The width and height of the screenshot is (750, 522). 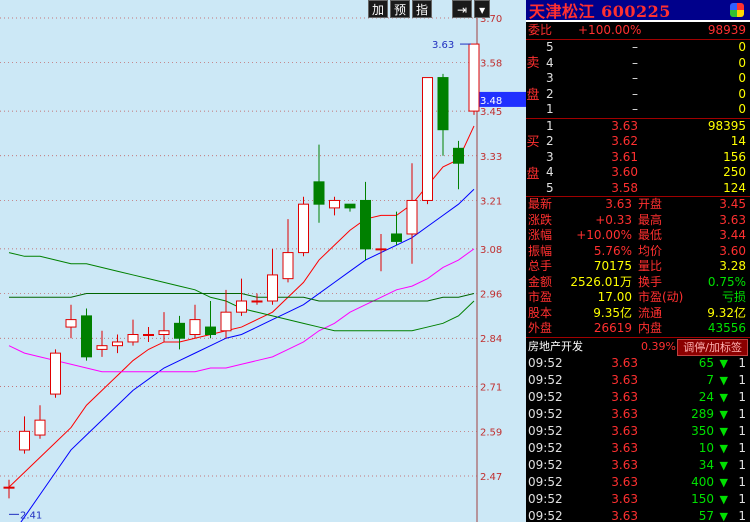 I want to click on chart-toolbar: 加 预 指 ⇥ ▾, so click(x=429, y=9).